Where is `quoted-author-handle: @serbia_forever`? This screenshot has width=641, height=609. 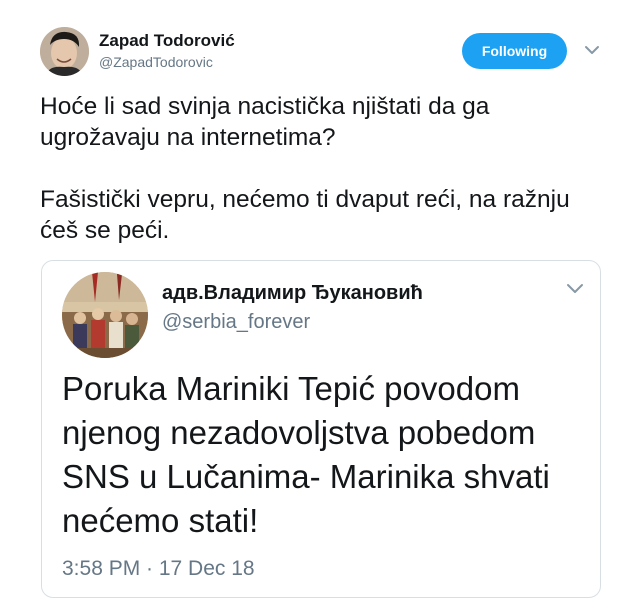 quoted-author-handle: @serbia_forever is located at coordinates (236, 322).